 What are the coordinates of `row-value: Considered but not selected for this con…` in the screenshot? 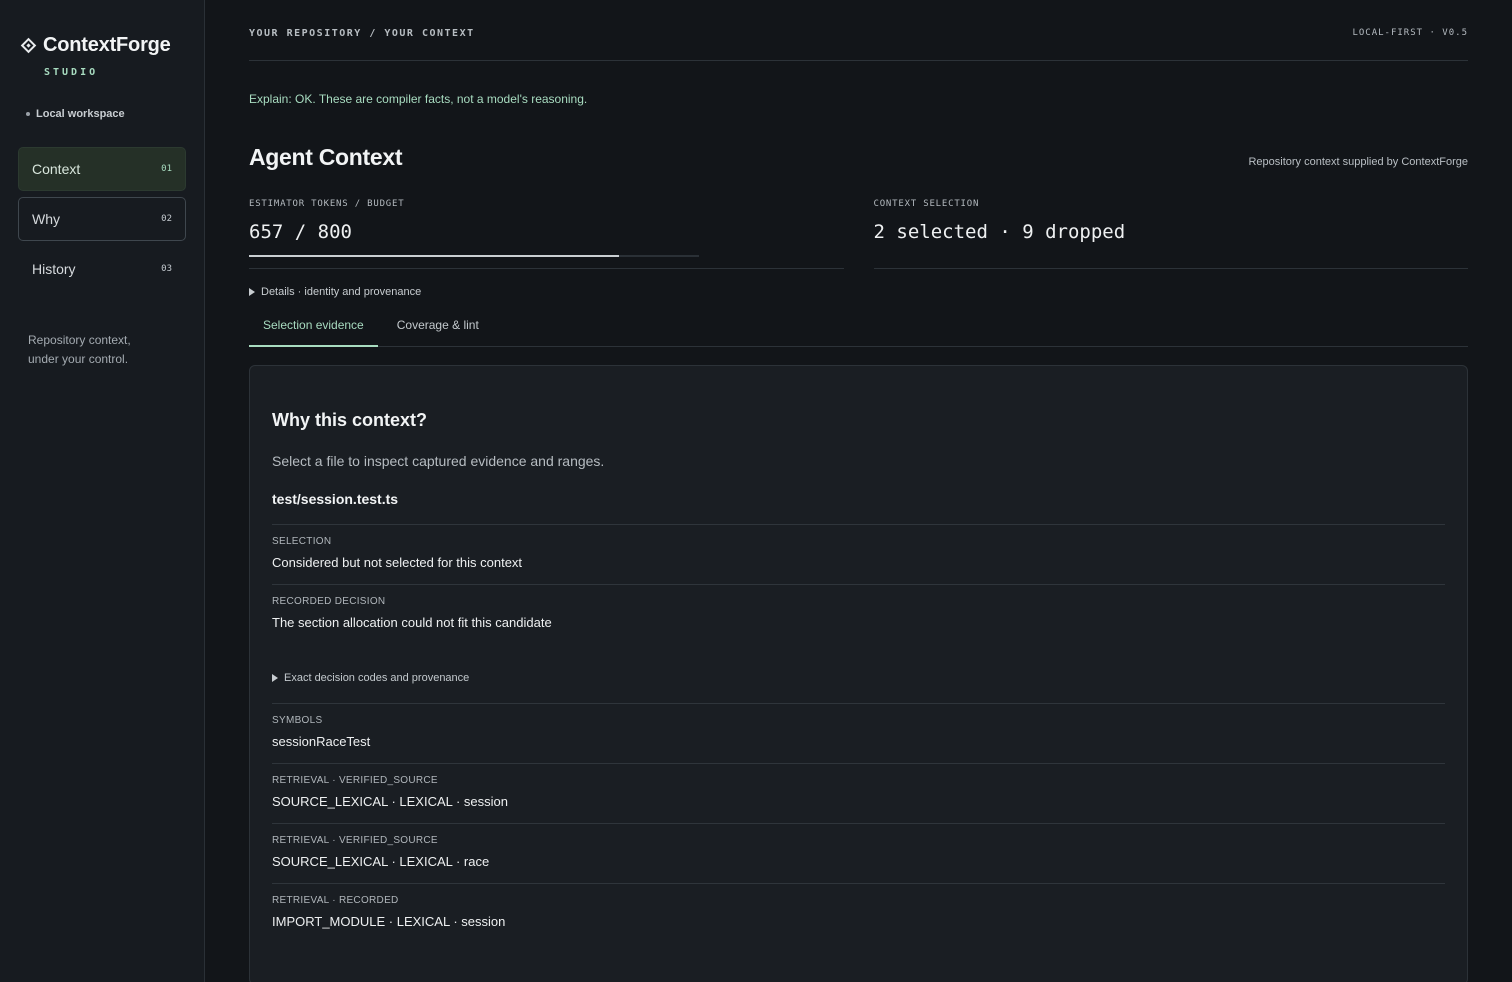 It's located at (397, 562).